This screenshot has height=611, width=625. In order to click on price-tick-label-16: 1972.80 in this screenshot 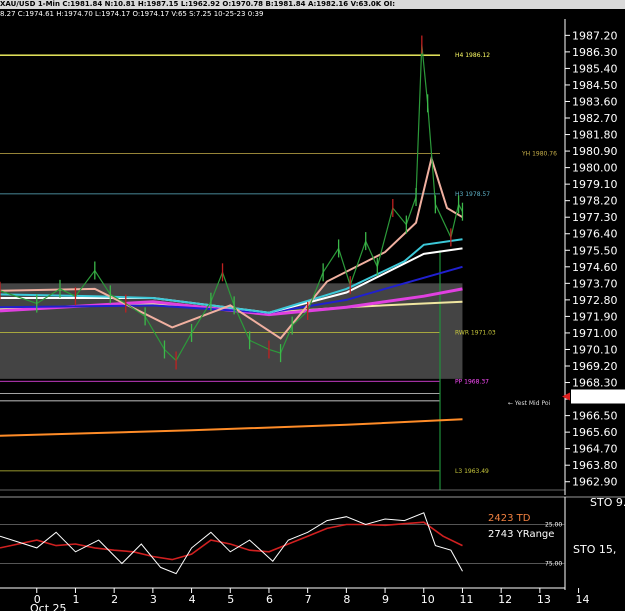, I will do `click(595, 300)`.